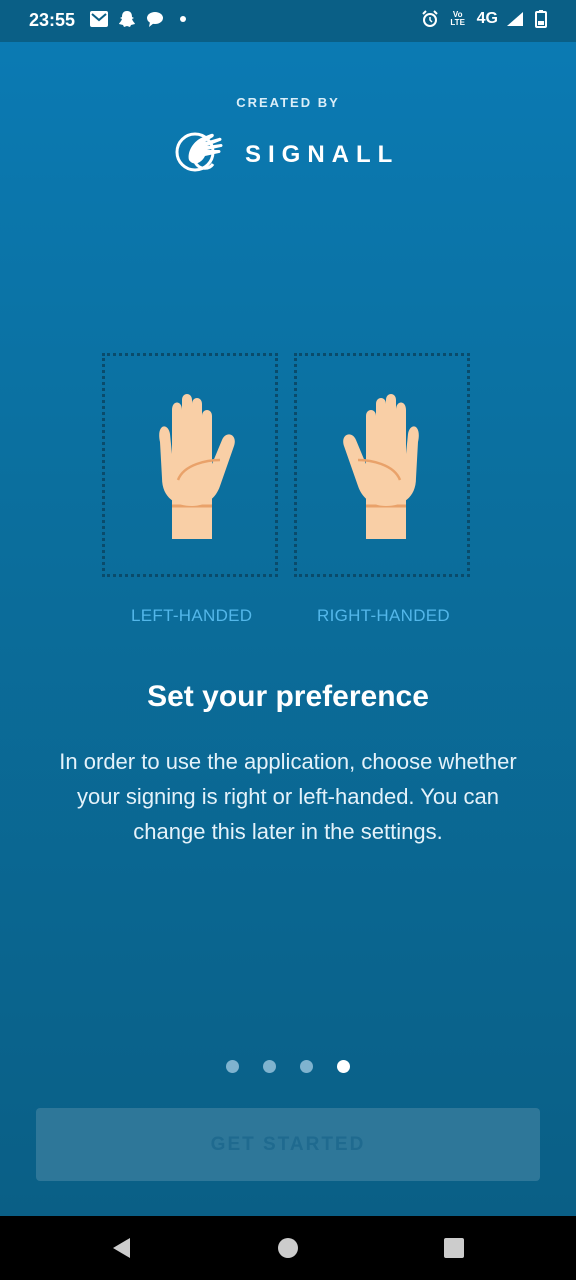 The width and height of the screenshot is (576, 1280). I want to click on right-handed-label: RIGHT-HANDED, so click(383, 616).